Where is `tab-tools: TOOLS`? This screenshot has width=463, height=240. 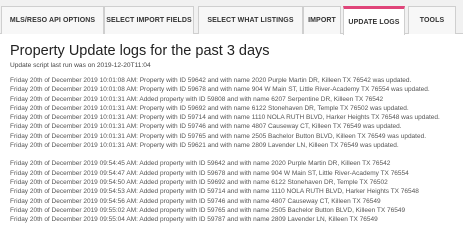 tab-tools: TOOLS is located at coordinates (432, 20).